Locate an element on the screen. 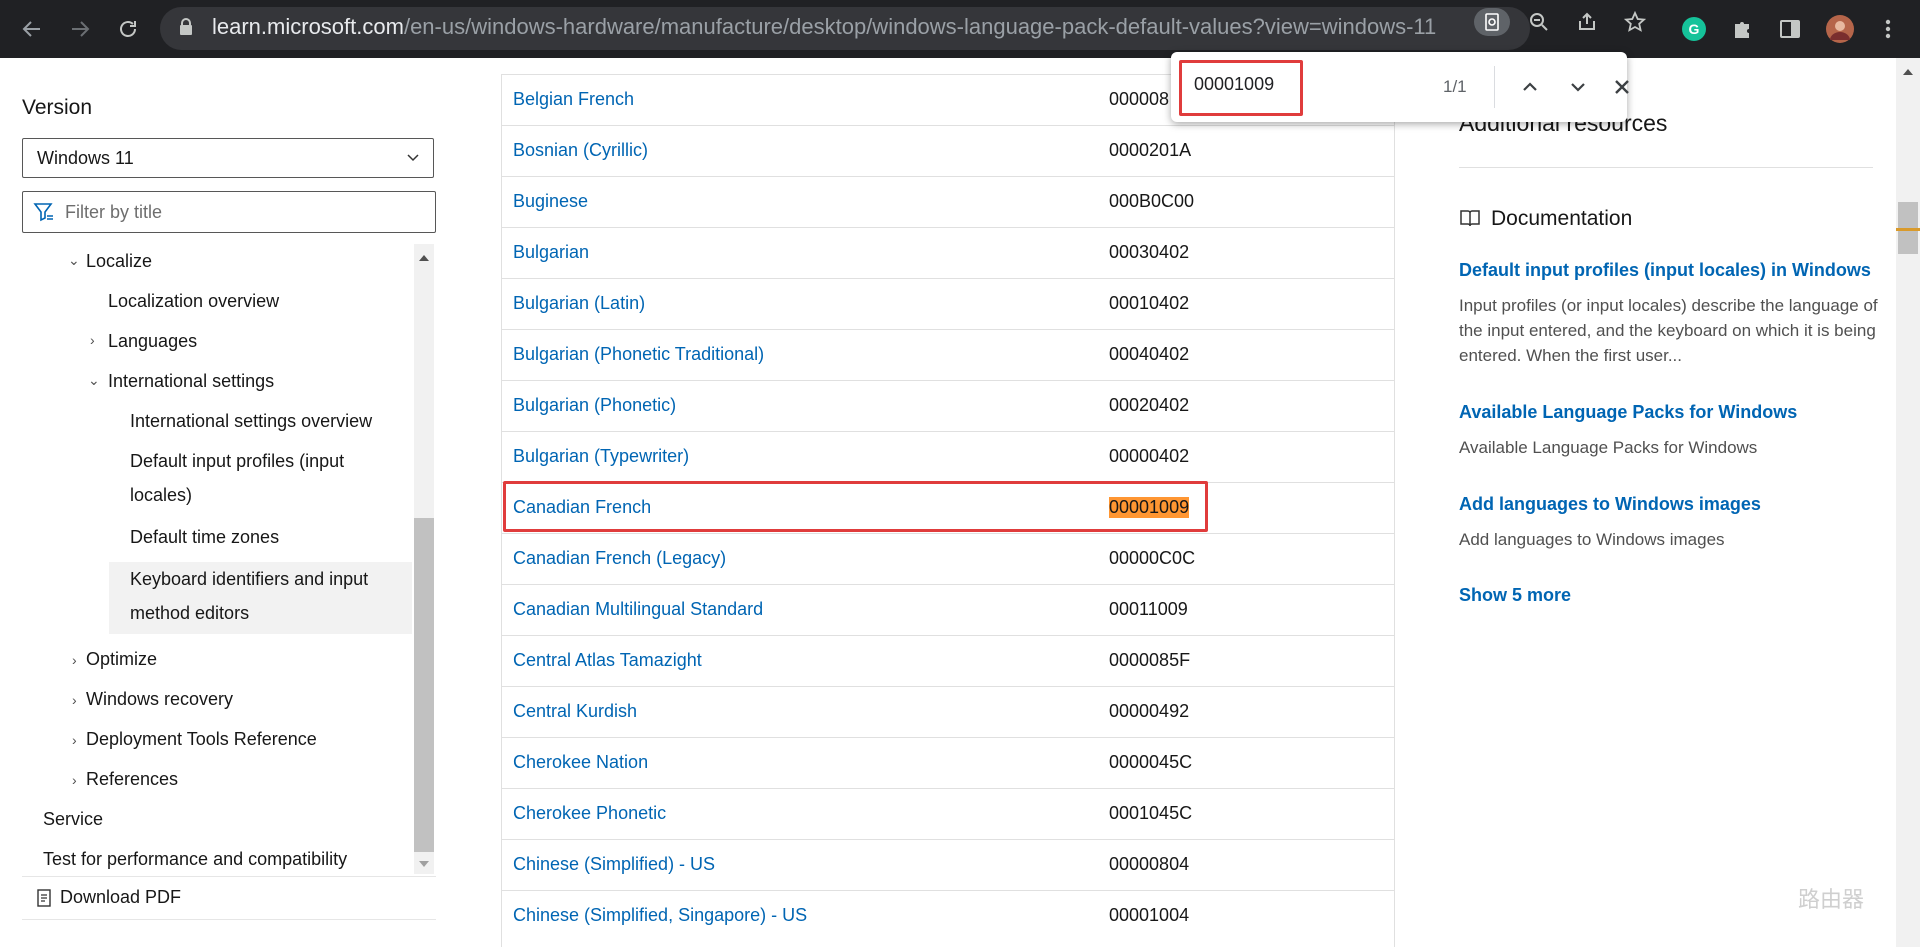  resource-link: Available Language Packs for Windows is located at coordinates (1628, 412).